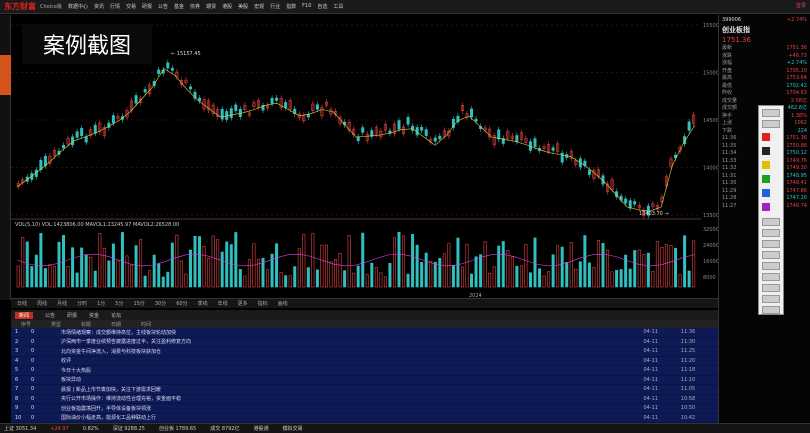  Describe the element at coordinates (22, 303) in the screenshot. I see `period-tab: 日线` at that location.